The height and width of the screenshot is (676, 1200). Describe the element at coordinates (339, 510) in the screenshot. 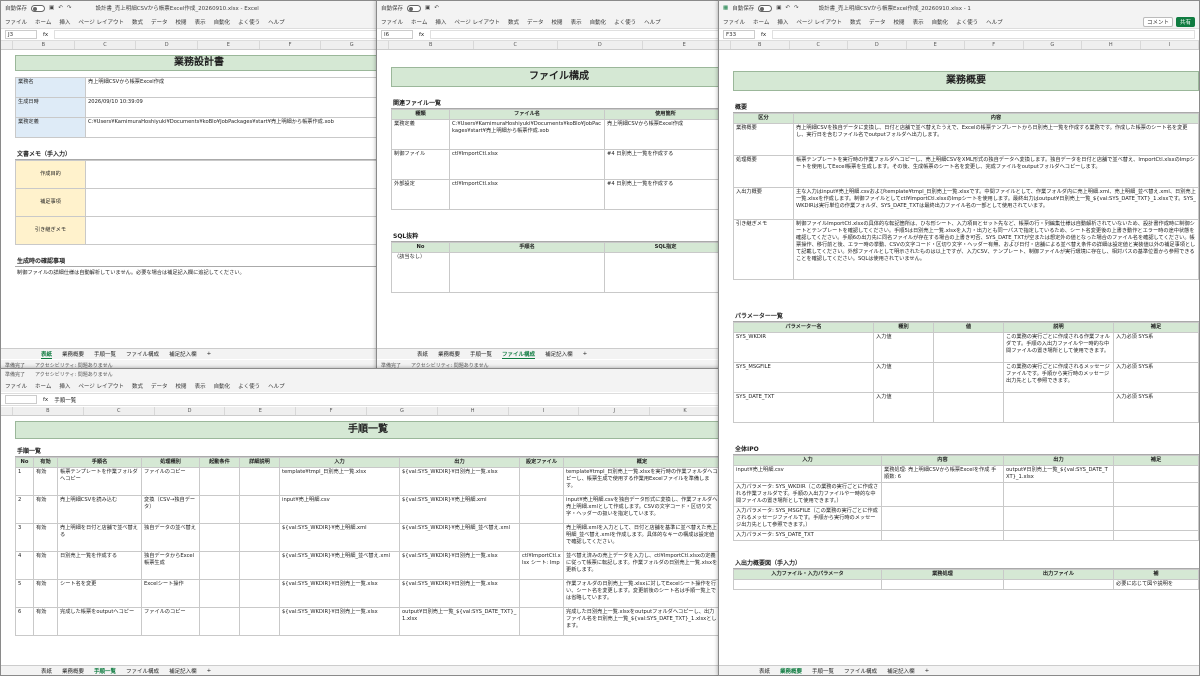

I see `step-input: input¥売上明細.csv` at that location.